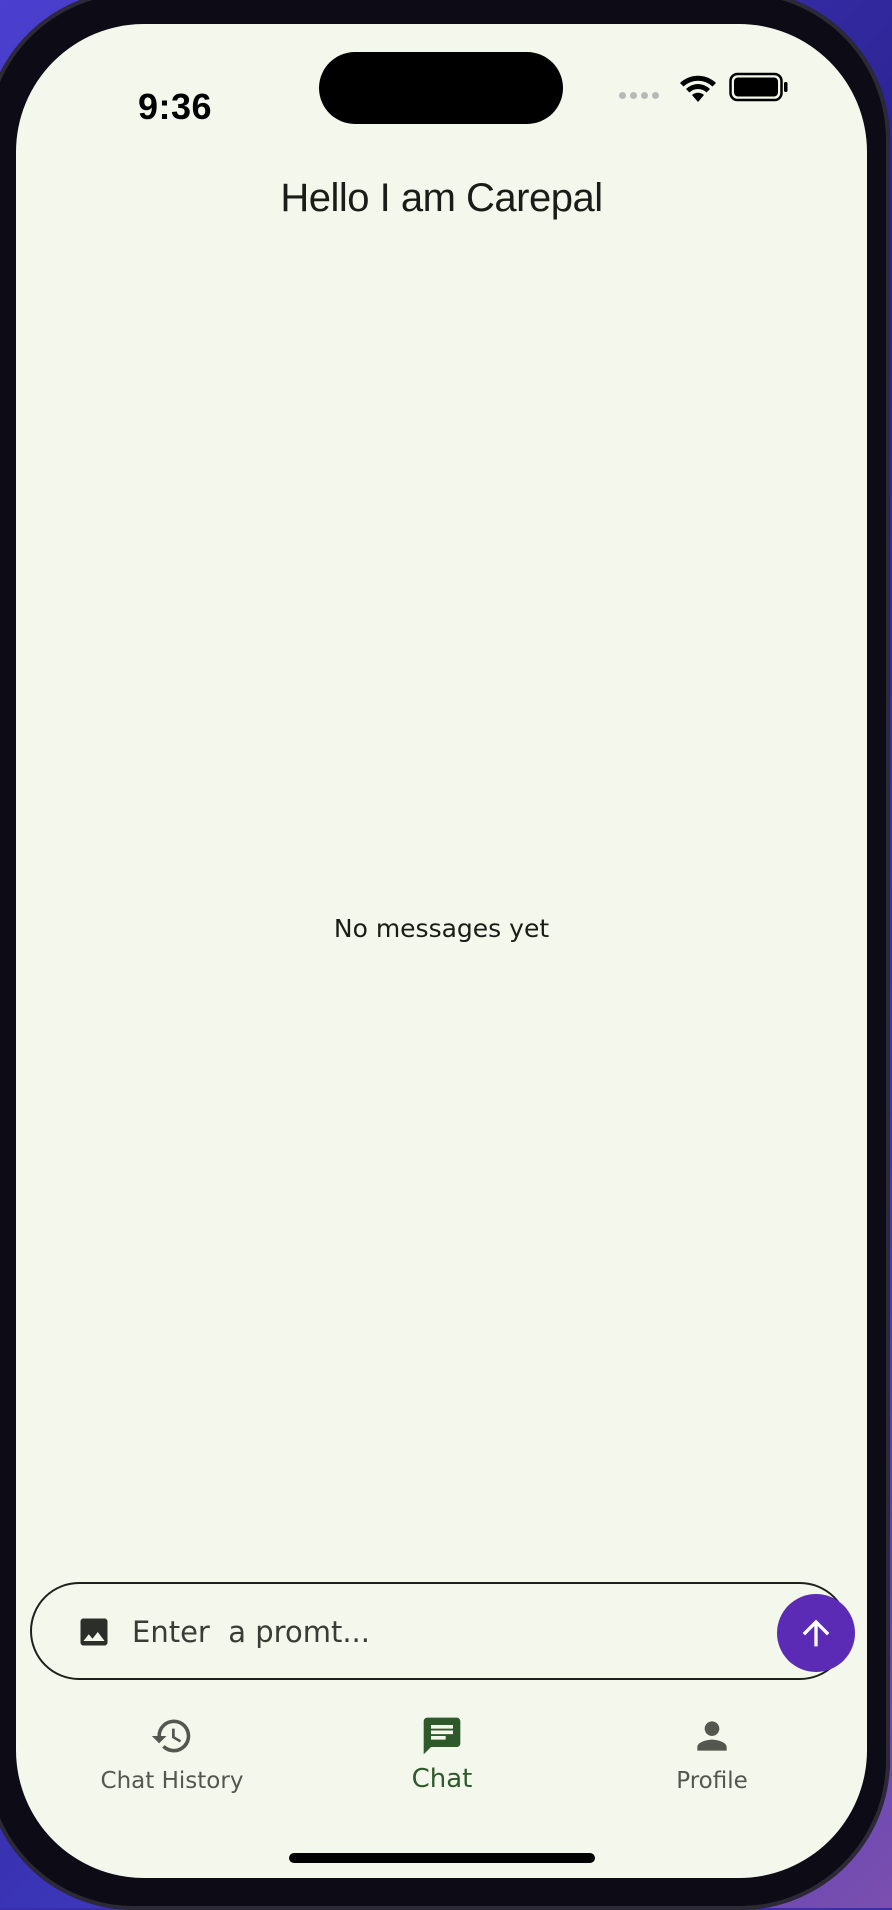  What do you see at coordinates (712, 1736) in the screenshot?
I see `person-icon` at bounding box center [712, 1736].